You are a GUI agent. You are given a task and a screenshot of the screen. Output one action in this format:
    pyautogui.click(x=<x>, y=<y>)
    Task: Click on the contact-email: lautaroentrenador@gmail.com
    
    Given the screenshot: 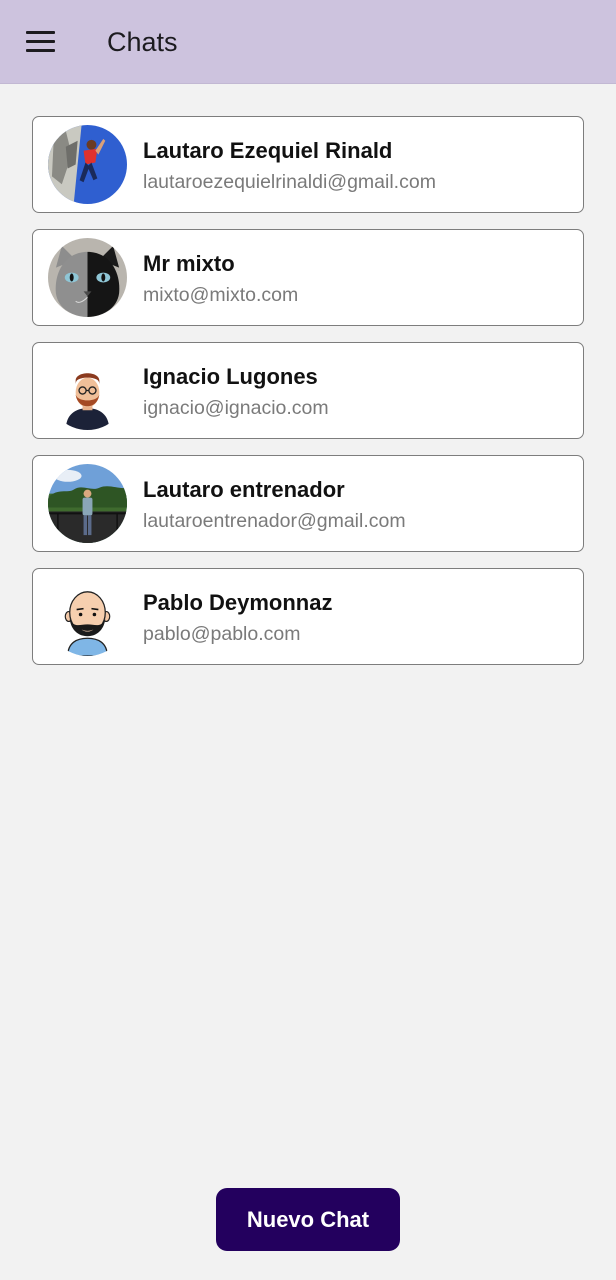 What is the action you would take?
    pyautogui.click(x=274, y=521)
    